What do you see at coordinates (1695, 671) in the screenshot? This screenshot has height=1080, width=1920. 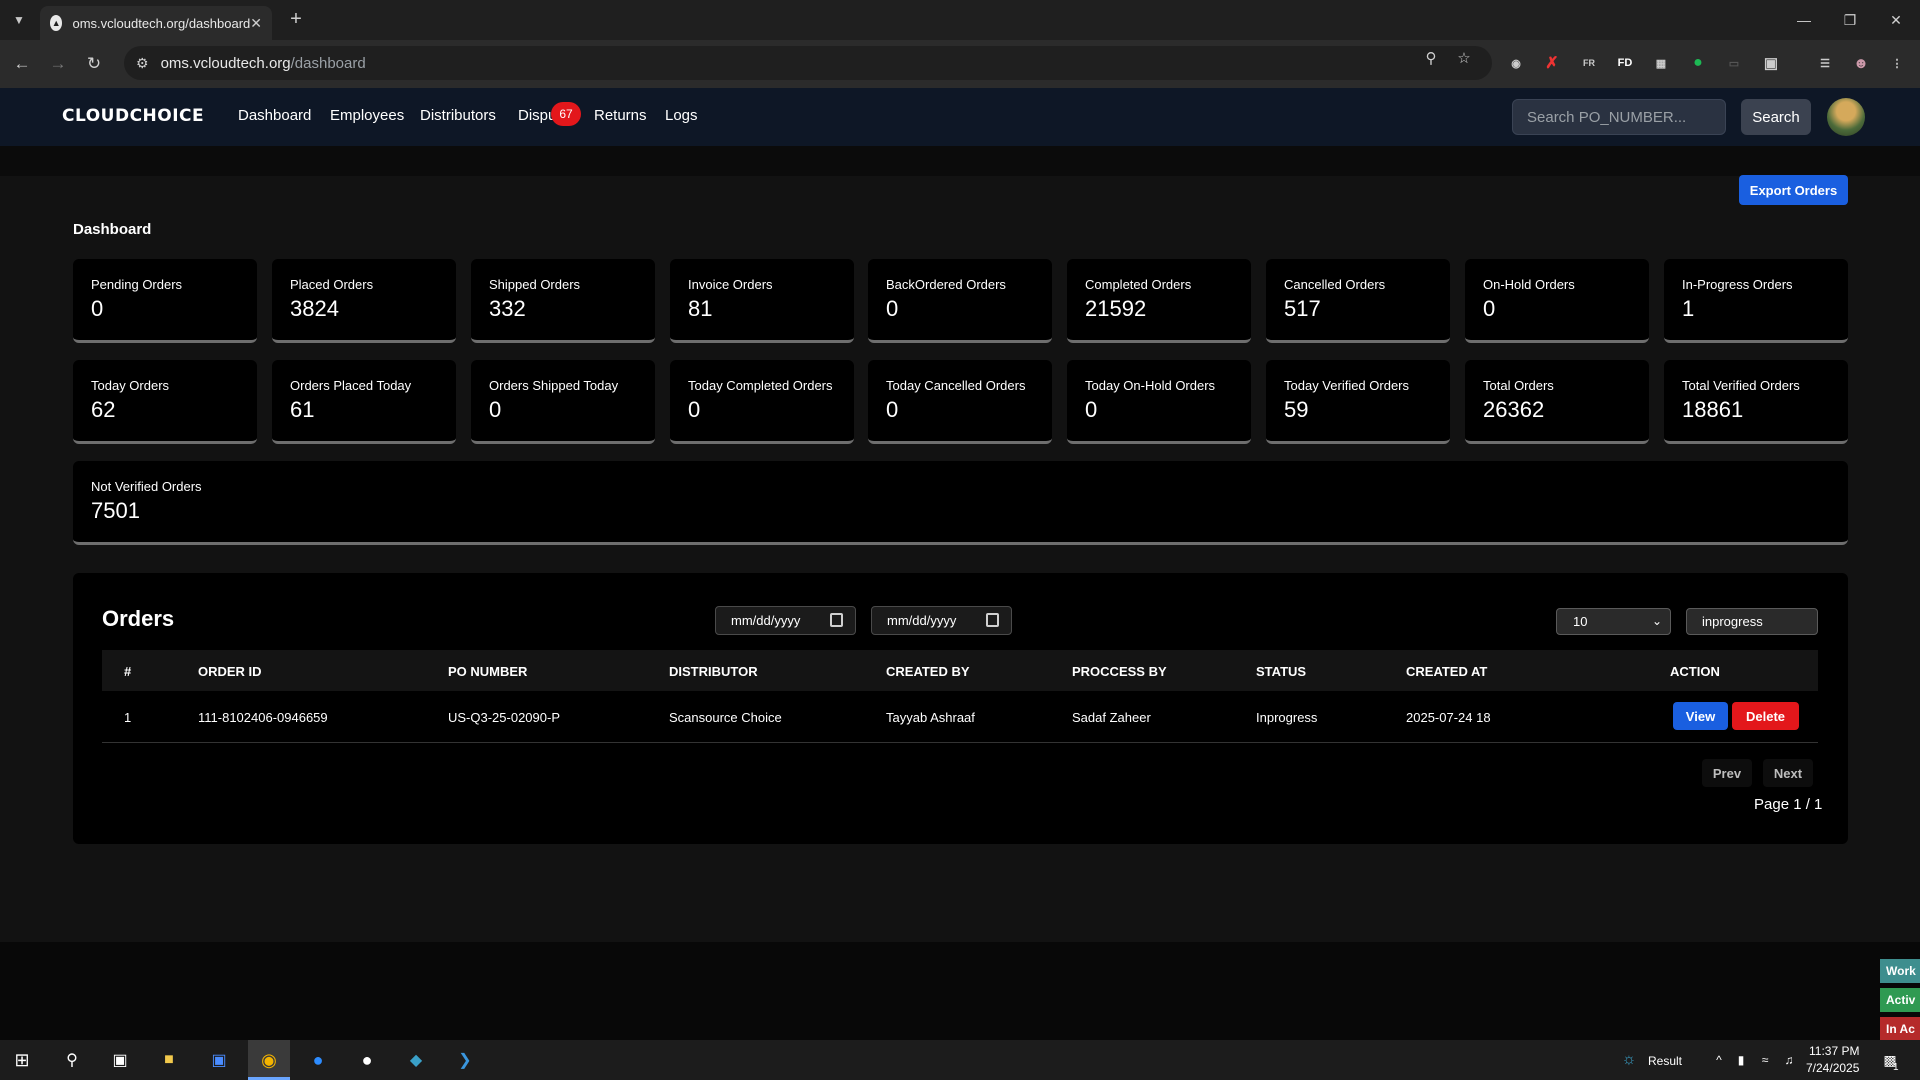 I see `col-action: ACTION` at bounding box center [1695, 671].